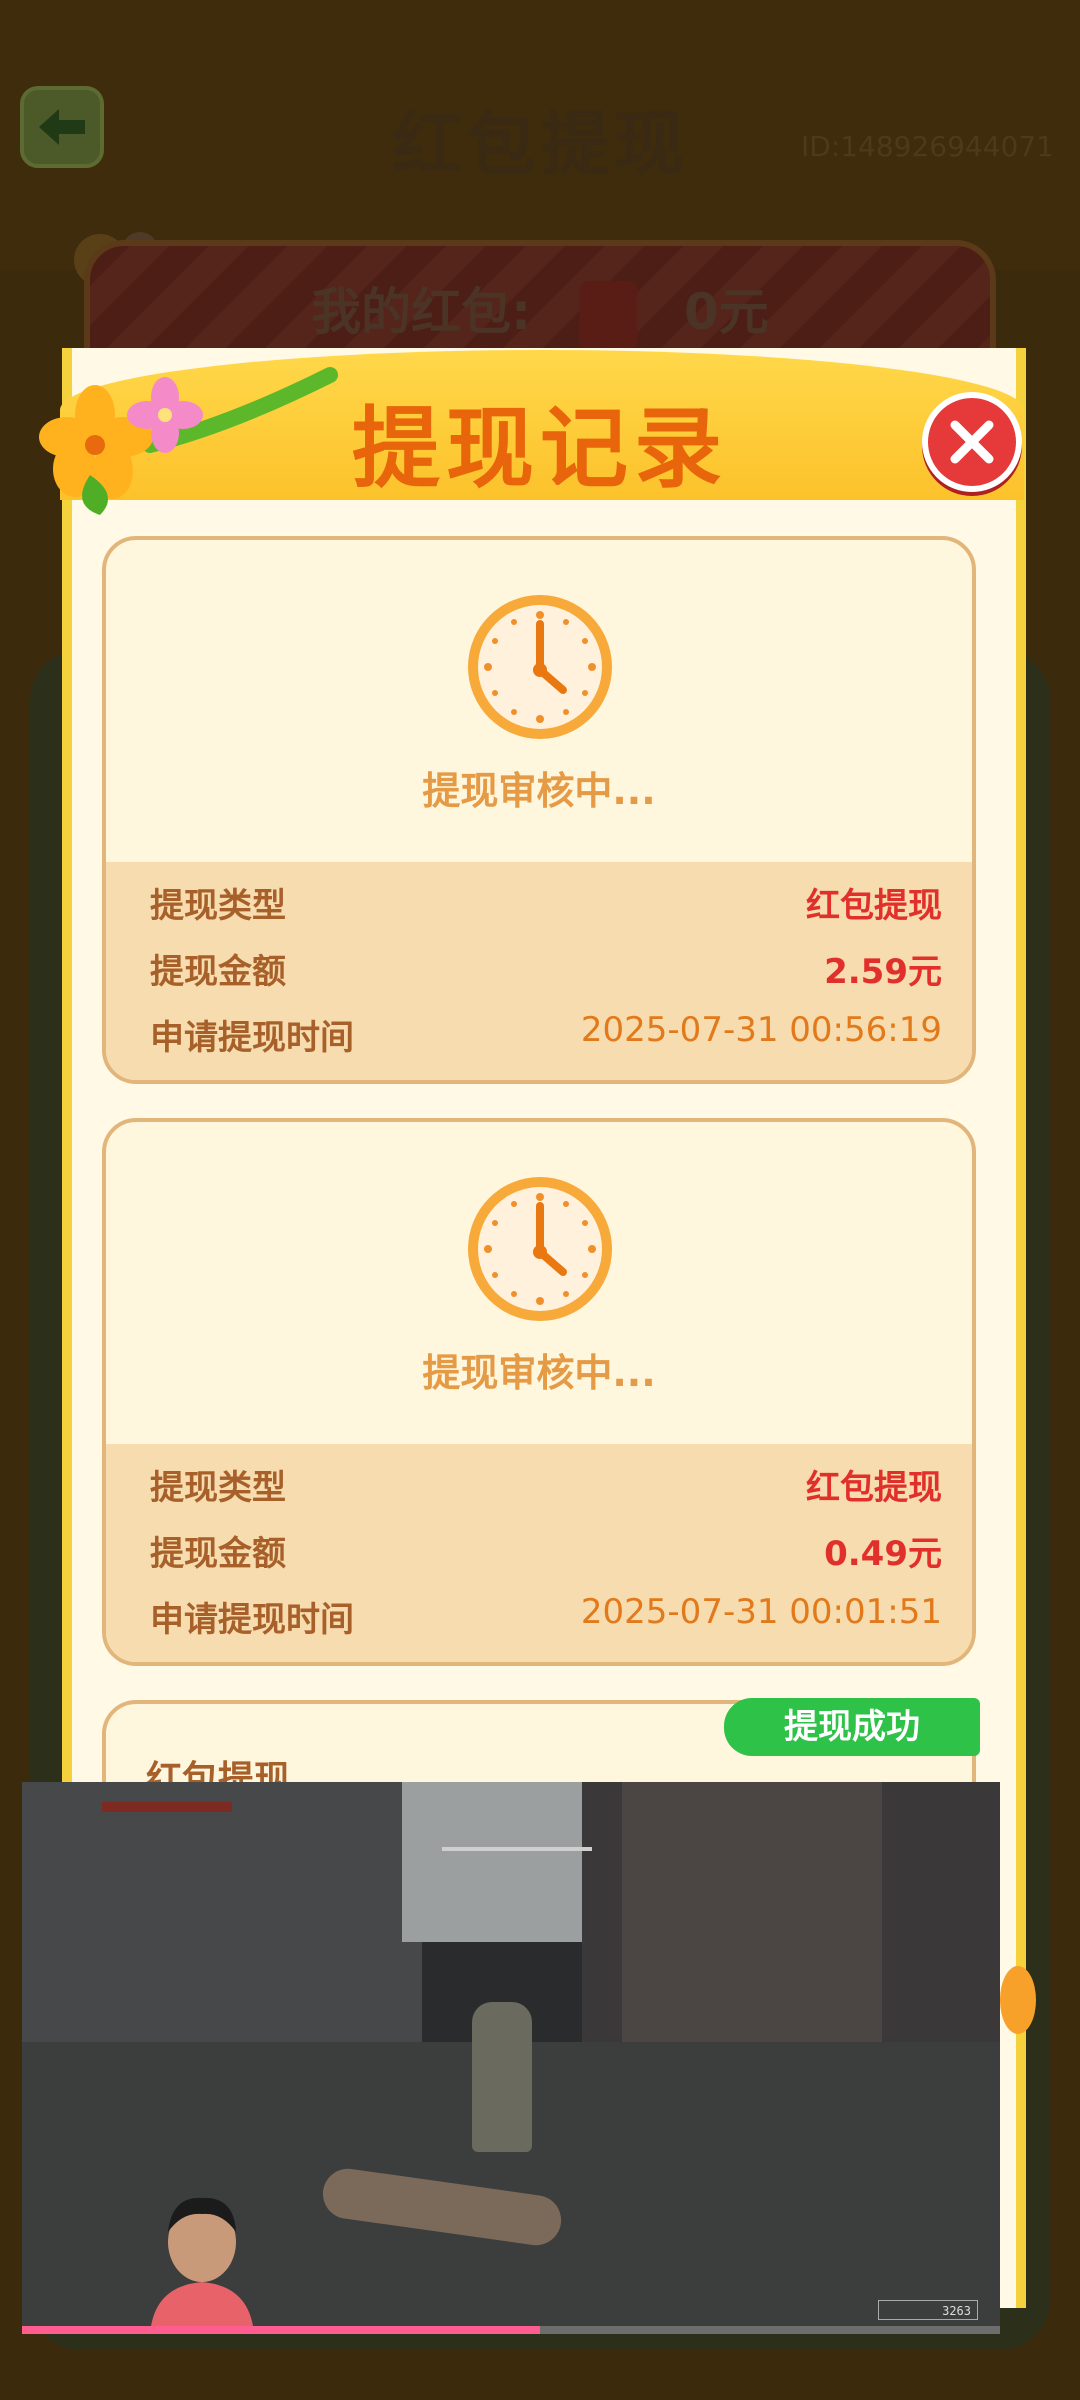 The image size is (1080, 2400). I want to click on wallet-label: 我的红包:, so click(421, 312).